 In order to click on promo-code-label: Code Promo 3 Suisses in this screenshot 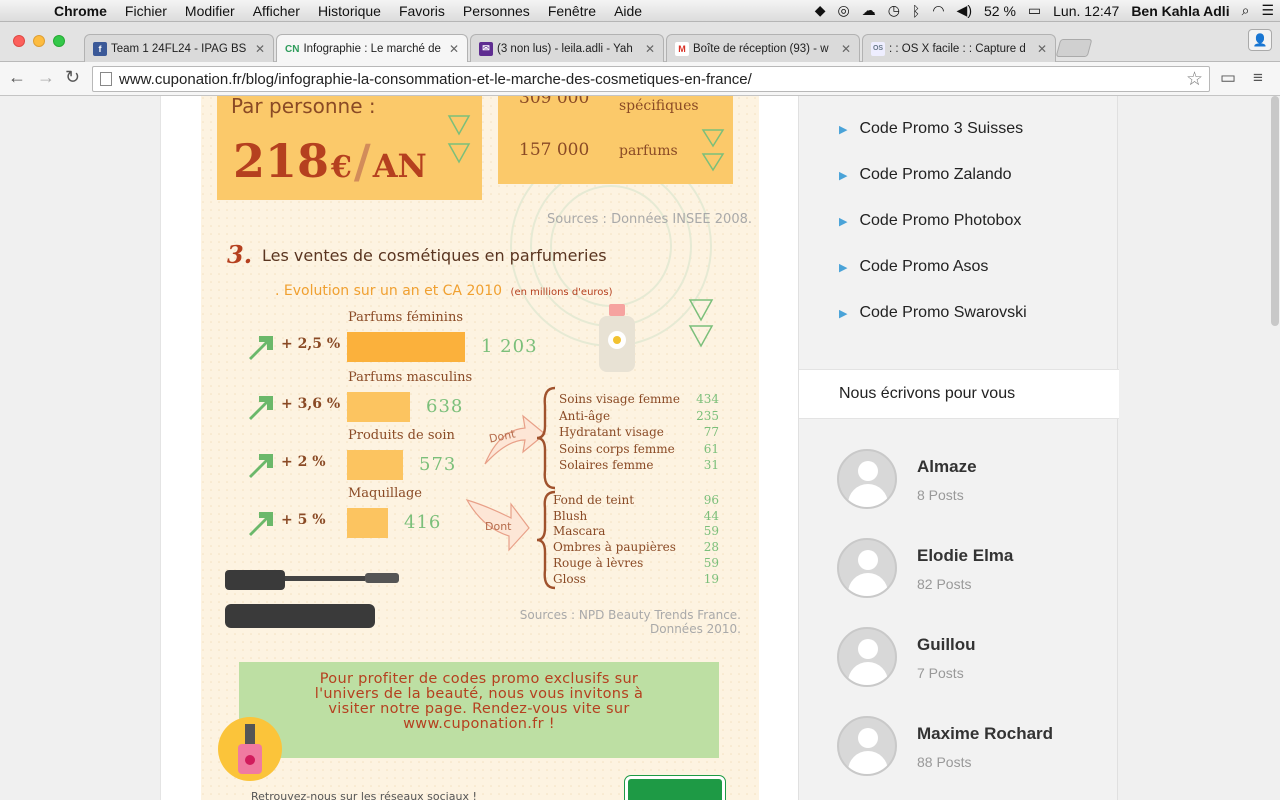, I will do `click(941, 128)`.